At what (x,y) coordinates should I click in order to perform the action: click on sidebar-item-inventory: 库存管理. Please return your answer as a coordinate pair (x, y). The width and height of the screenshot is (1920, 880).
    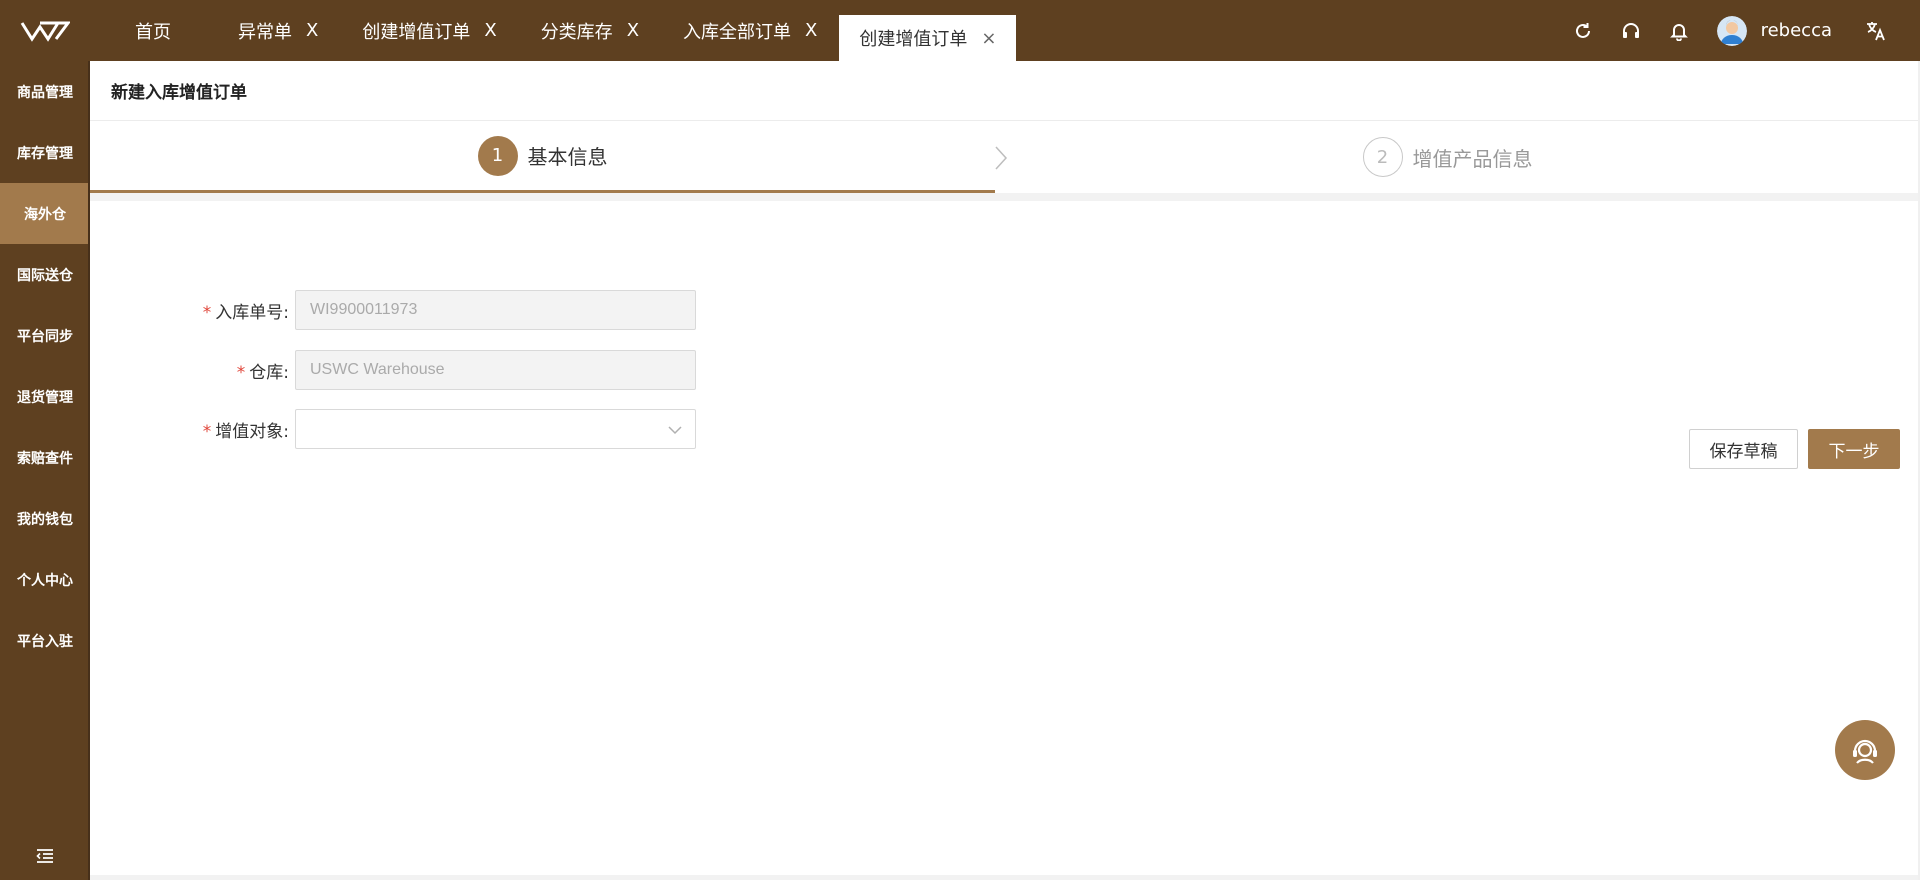
    Looking at the image, I should click on (45, 152).